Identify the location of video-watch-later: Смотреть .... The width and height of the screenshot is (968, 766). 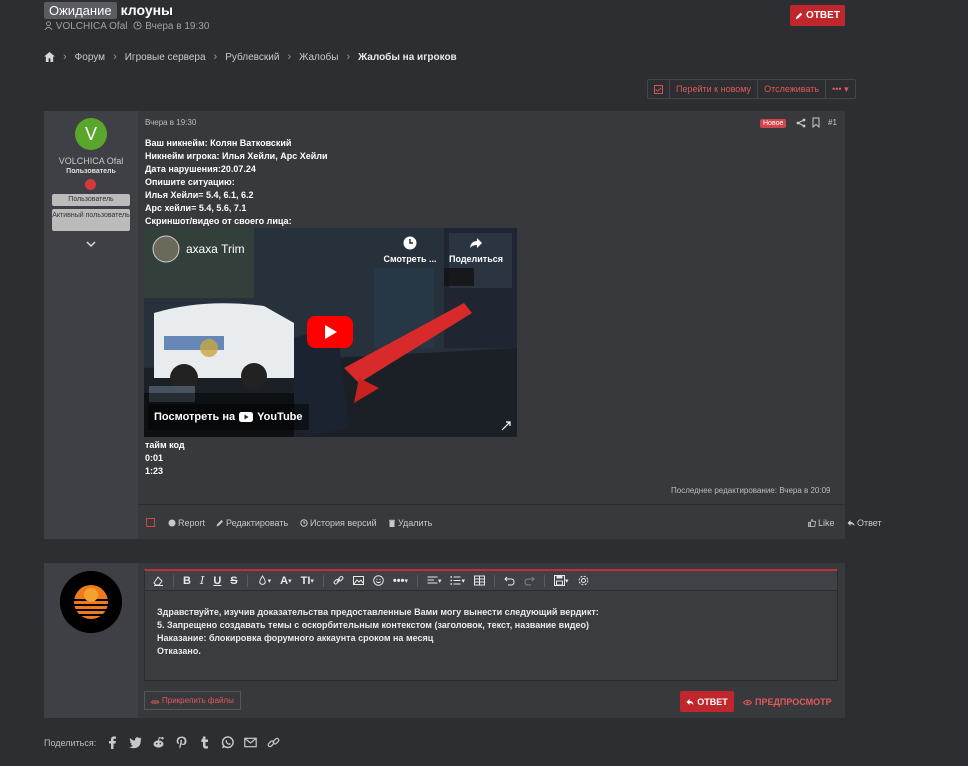
(410, 250).